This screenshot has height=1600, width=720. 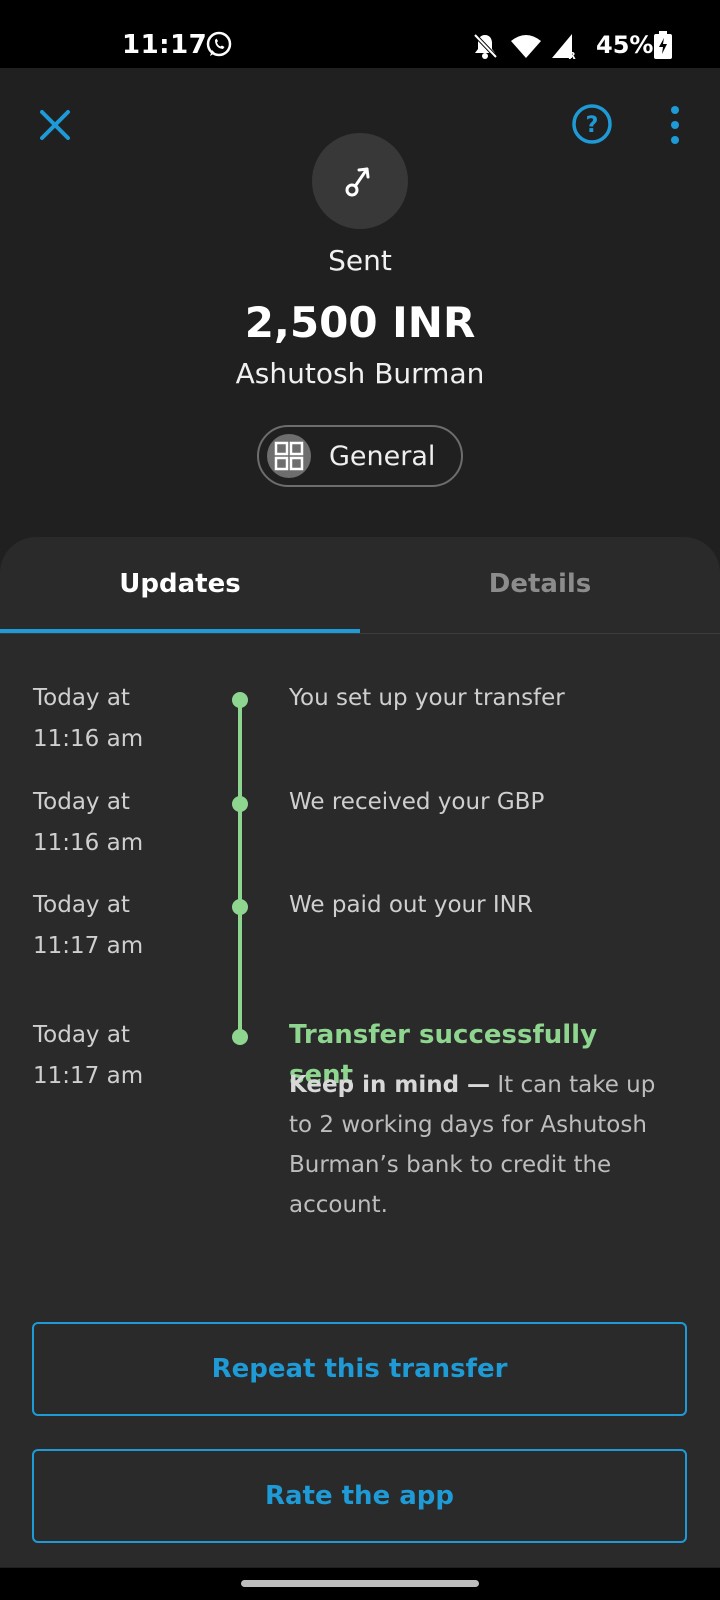 I want to click on whatsapp-icon, so click(x=219, y=45).